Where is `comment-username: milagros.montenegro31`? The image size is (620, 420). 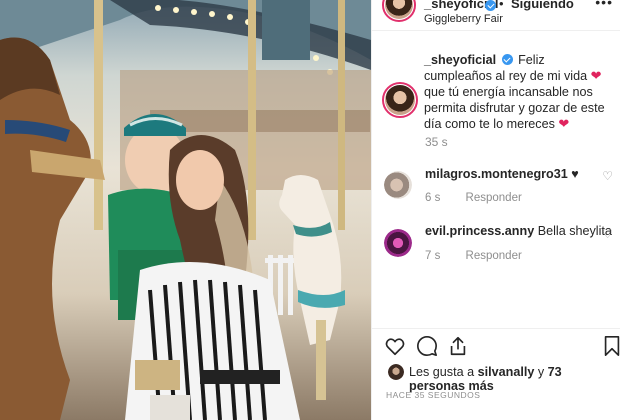
comment-username: milagros.montenegro31 is located at coordinates (496, 174).